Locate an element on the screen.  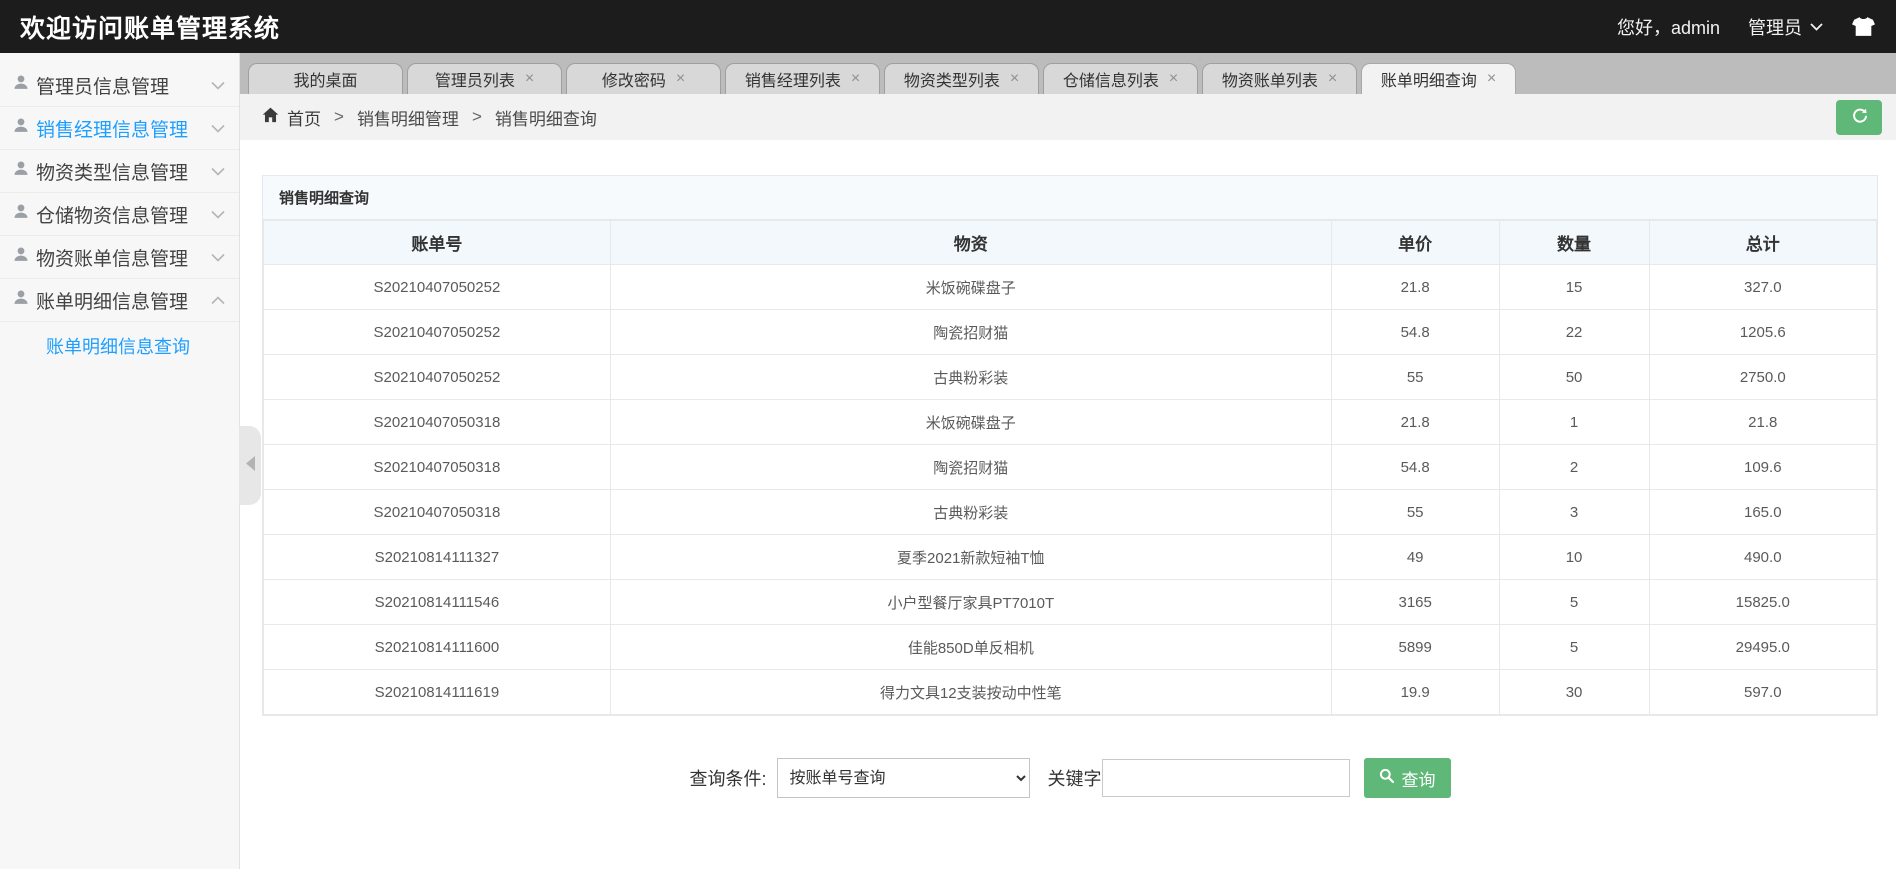
role-dropdown: 管理员 is located at coordinates (1785, 27).